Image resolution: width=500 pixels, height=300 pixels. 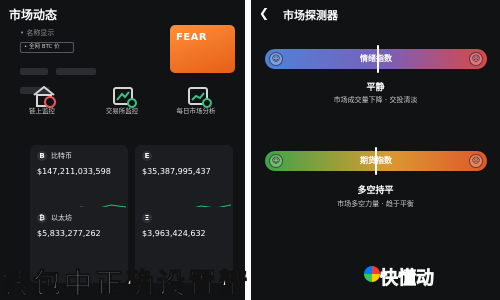 I want to click on ethereum-icon: E, so click(x=147, y=156).